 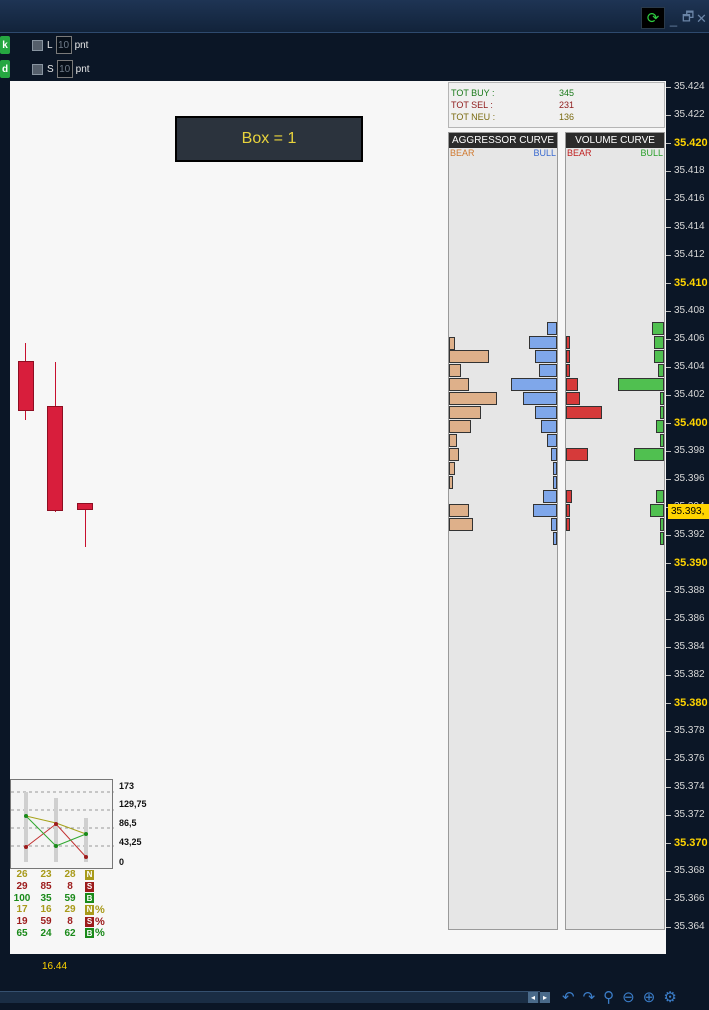 What do you see at coordinates (669, 997) in the screenshot?
I see `settings-icon: ⚙` at bounding box center [669, 997].